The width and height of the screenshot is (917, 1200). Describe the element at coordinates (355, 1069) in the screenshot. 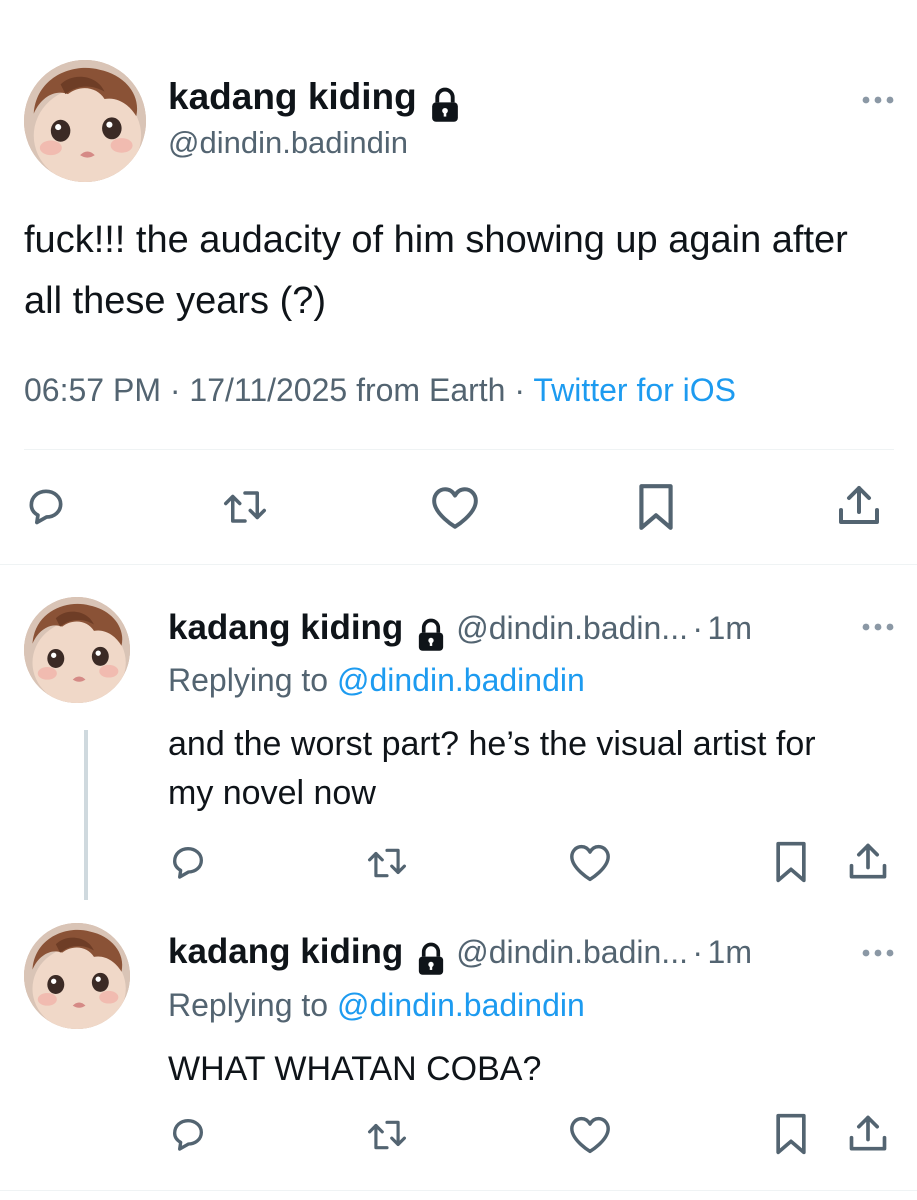

I see `reply-text: WHAT WHATAN COBA?` at that location.